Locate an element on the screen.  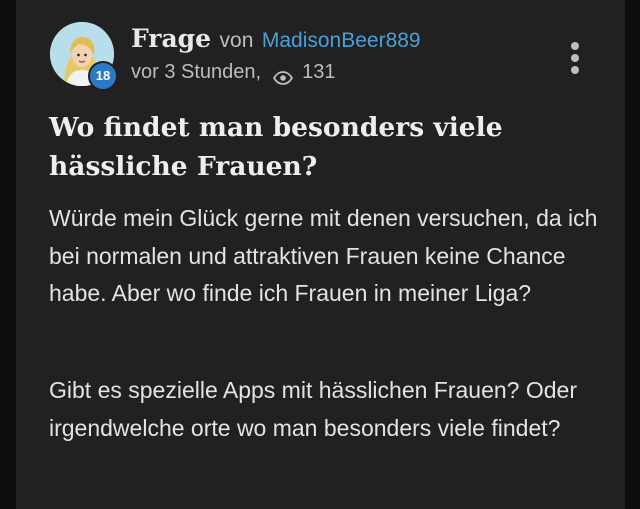
question-meta: vor 3 Stunden, 131 is located at coordinates (233, 72).